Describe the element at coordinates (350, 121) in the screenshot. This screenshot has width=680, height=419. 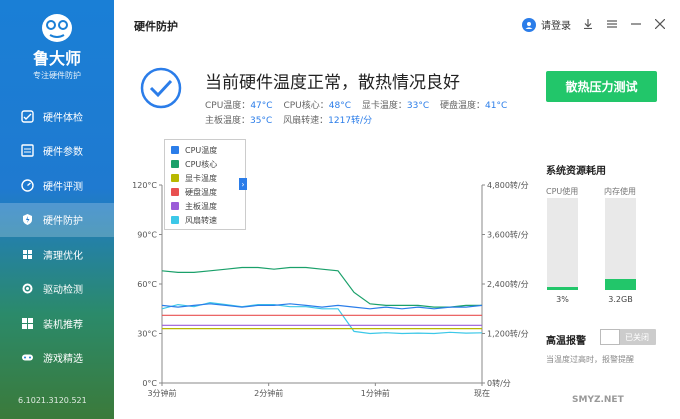
I see `metric-value: 1217转/分` at that location.